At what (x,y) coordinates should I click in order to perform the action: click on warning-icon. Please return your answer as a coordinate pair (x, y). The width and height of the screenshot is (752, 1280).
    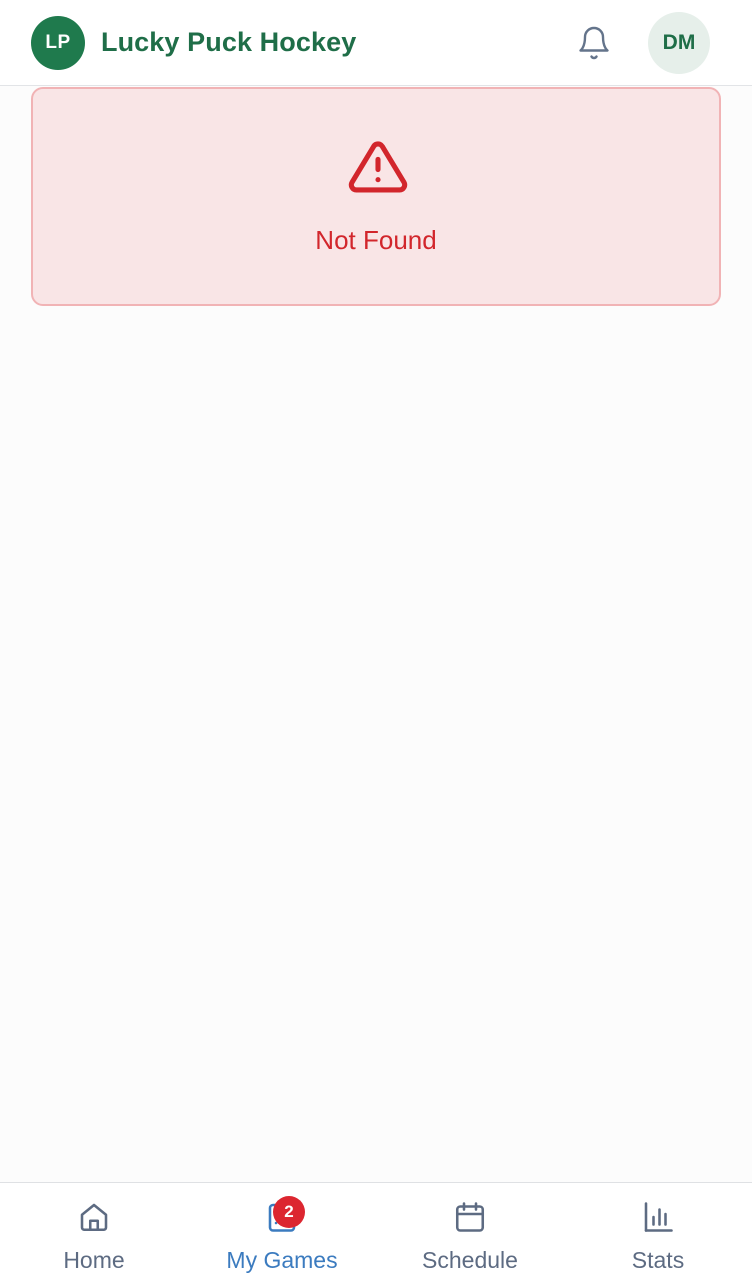
    Looking at the image, I should click on (378, 167).